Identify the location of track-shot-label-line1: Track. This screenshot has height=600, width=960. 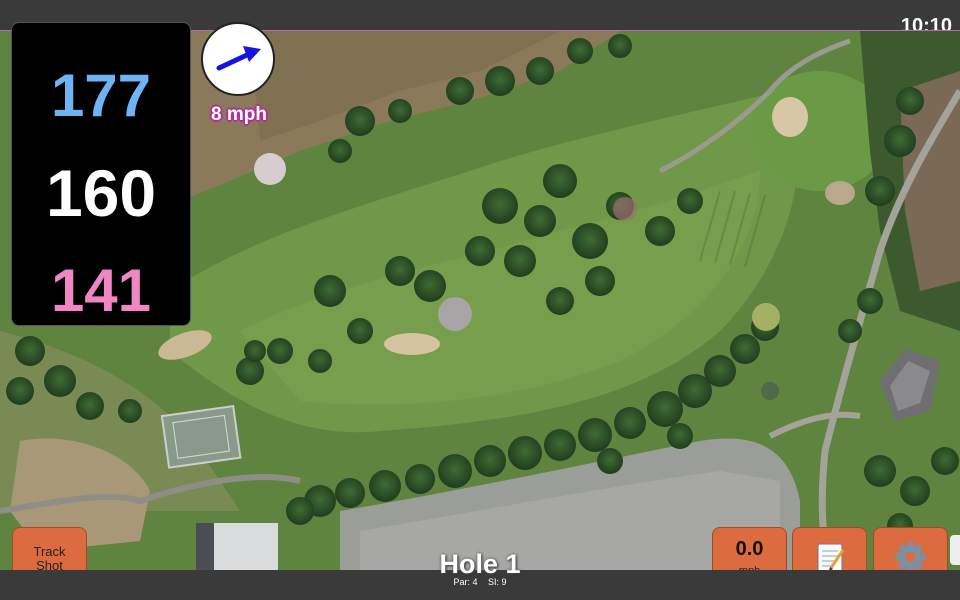
(49, 551).